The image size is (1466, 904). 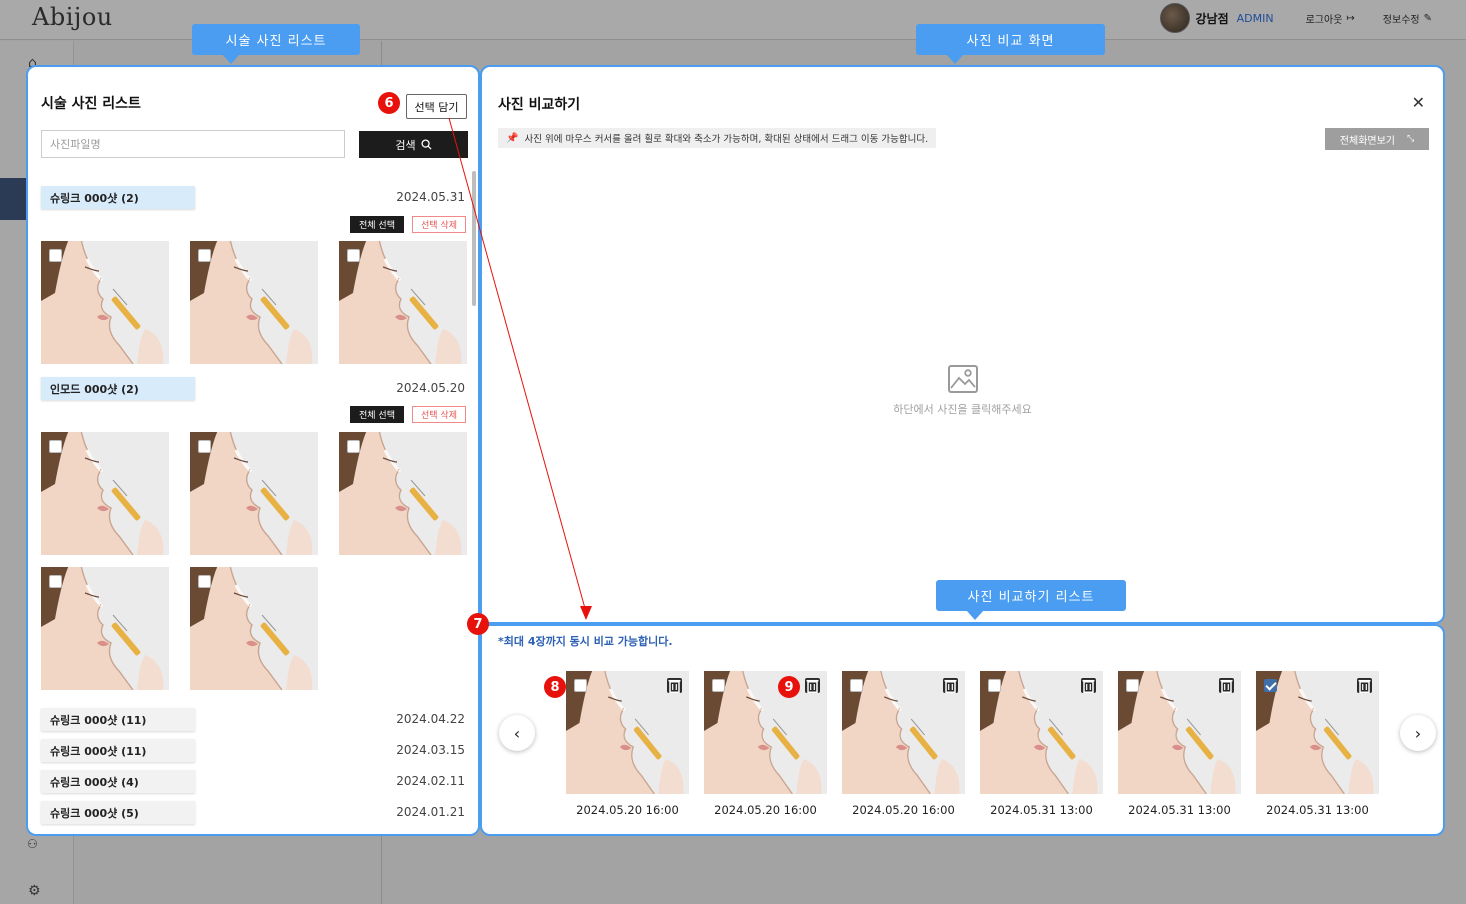 What do you see at coordinates (1418, 733) in the screenshot?
I see `chevron-right-icon: ›` at bounding box center [1418, 733].